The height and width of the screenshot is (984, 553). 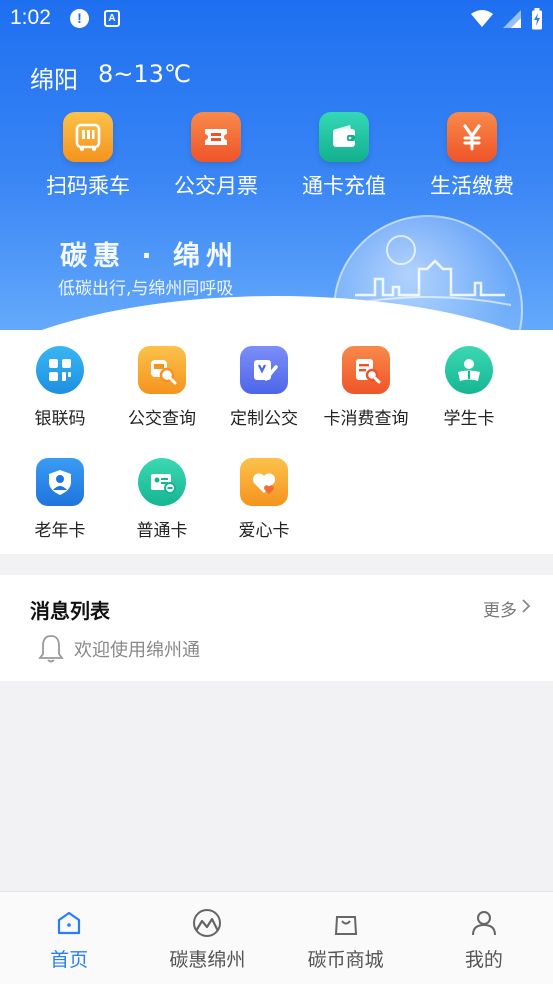 What do you see at coordinates (69, 938) in the screenshot?
I see `nav-home: 首页` at bounding box center [69, 938].